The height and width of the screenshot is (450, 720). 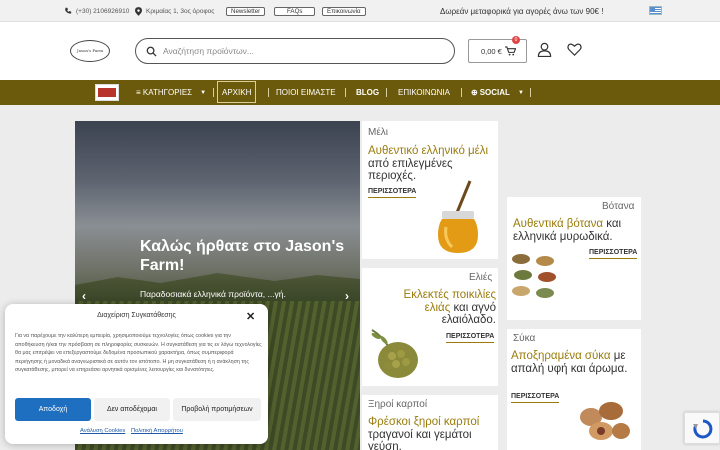 I want to click on nav-home: ΑΡΧΙΚΗ, so click(x=237, y=92).